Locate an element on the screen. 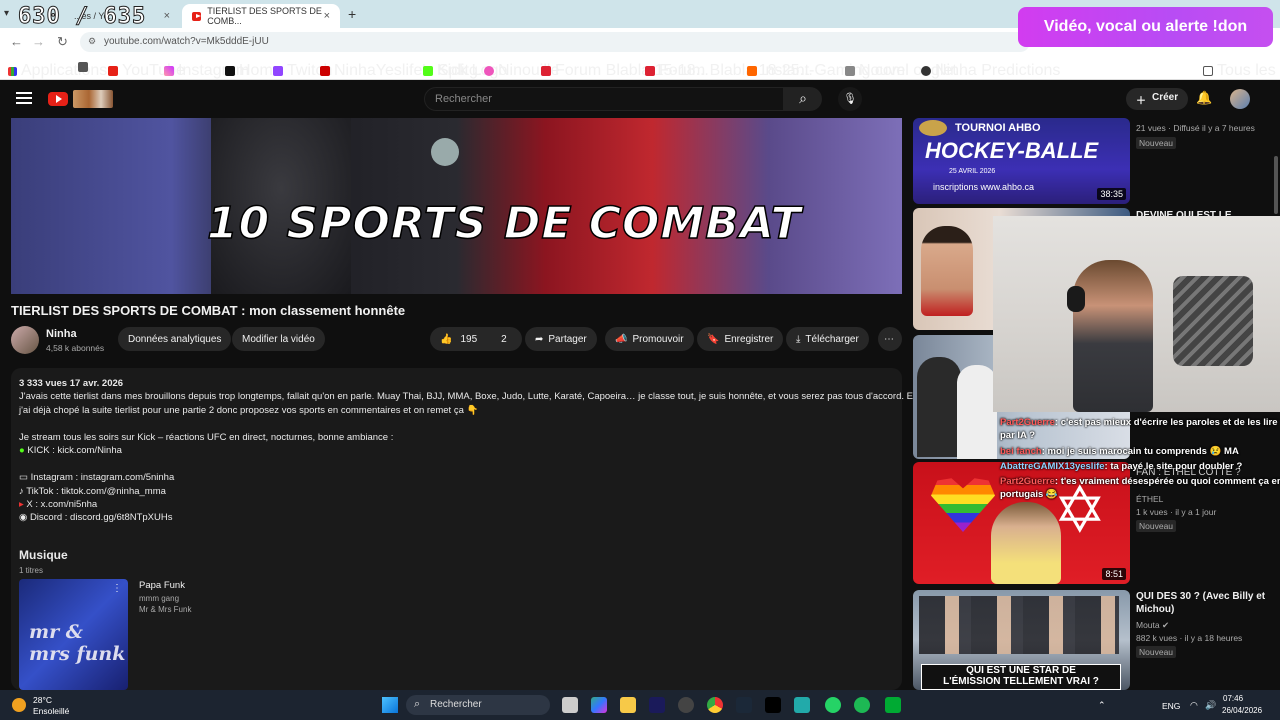 This screenshot has height=720, width=1280. share-button: ➦ Partager is located at coordinates (561, 339).